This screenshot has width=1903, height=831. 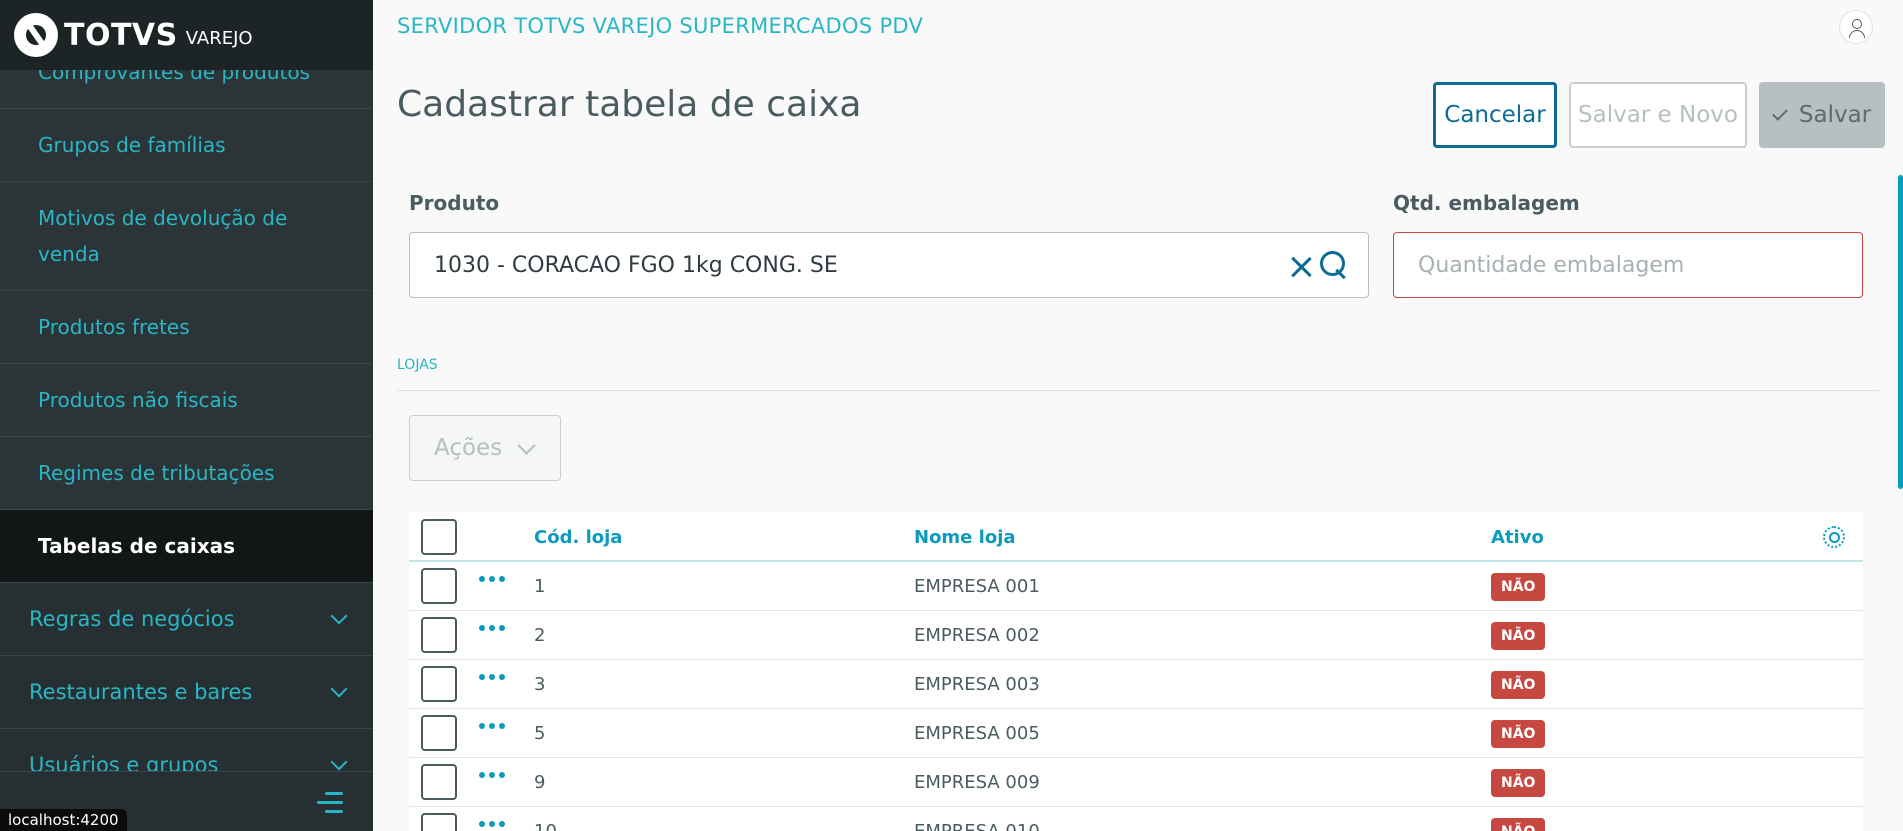 What do you see at coordinates (977, 635) in the screenshot?
I see `cell-nome-loja: EMPRESA 002` at bounding box center [977, 635].